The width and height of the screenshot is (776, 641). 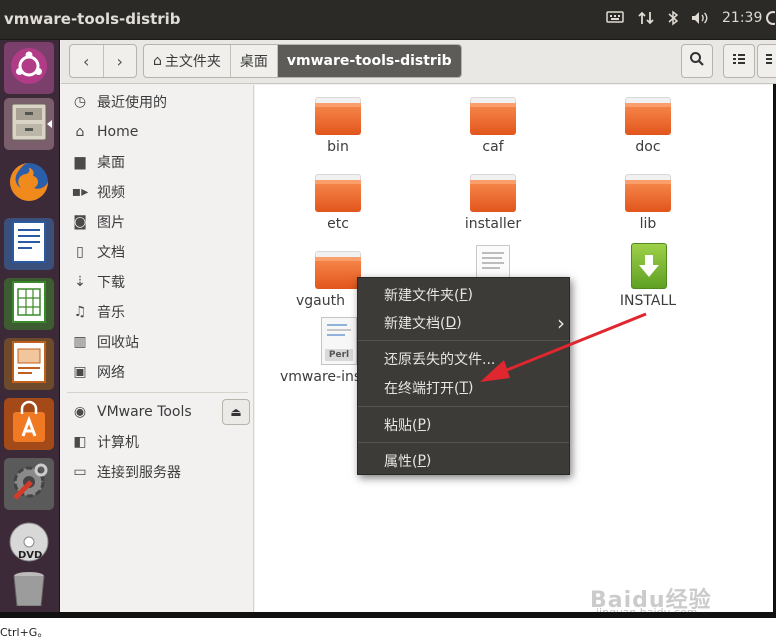 What do you see at coordinates (187, 61) in the screenshot?
I see `breadcrumb-home: ⌂ 主文件夹` at bounding box center [187, 61].